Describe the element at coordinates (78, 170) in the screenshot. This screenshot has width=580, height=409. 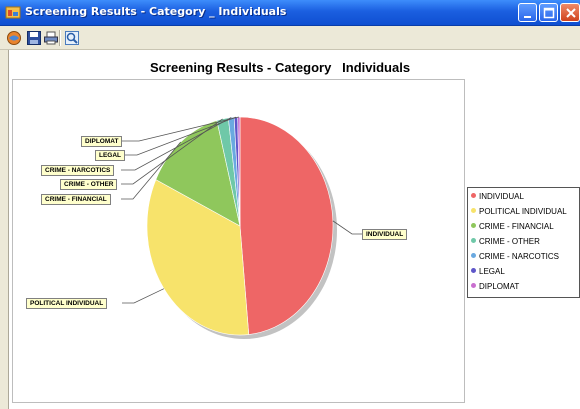
I see `pie-label-crime-narcotics: CRIME - NARCOTICS` at that location.